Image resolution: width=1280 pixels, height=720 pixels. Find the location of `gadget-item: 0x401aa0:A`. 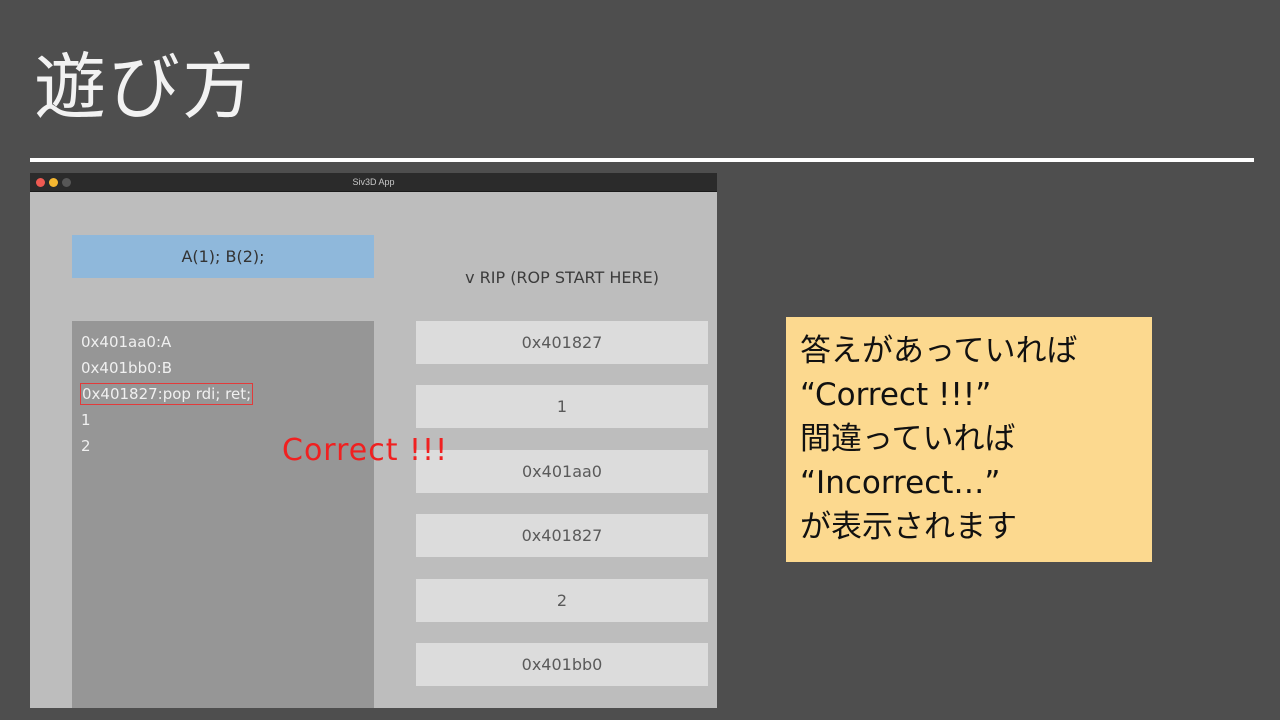

gadget-item: 0x401aa0:A is located at coordinates (126, 342).